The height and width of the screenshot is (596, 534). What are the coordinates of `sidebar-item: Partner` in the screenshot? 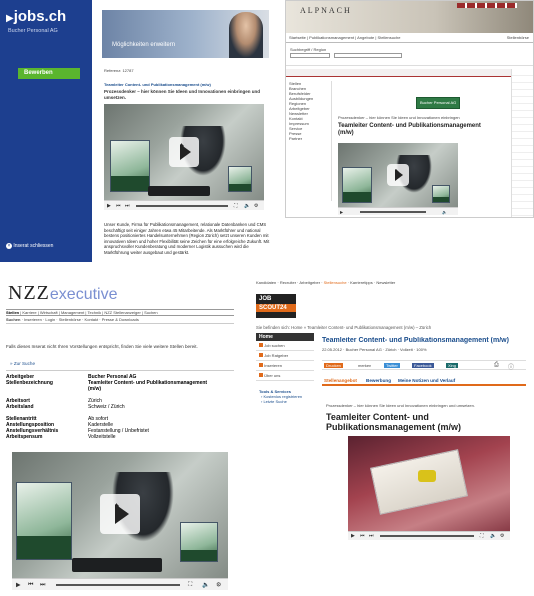 It's located at (308, 138).